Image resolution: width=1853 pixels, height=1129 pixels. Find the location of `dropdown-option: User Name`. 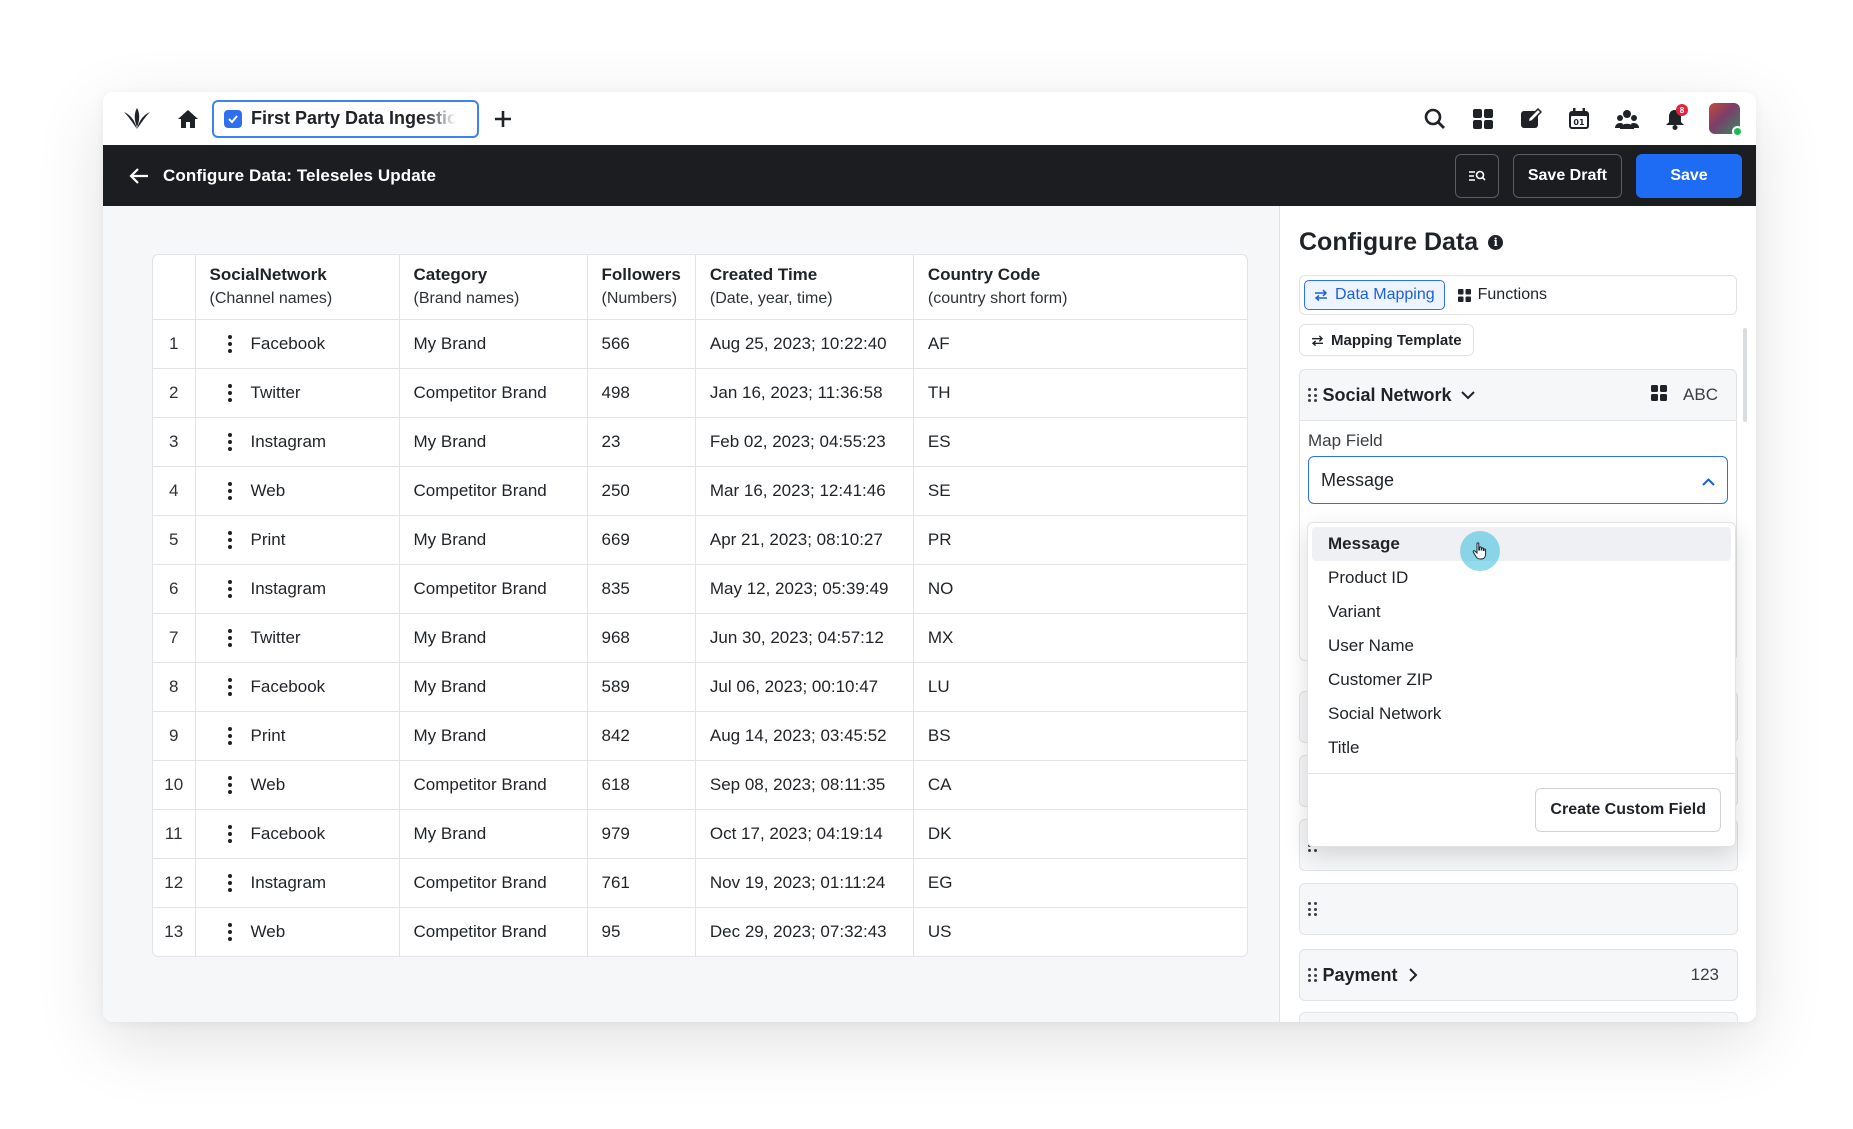

dropdown-option: User Name is located at coordinates (1521, 646).